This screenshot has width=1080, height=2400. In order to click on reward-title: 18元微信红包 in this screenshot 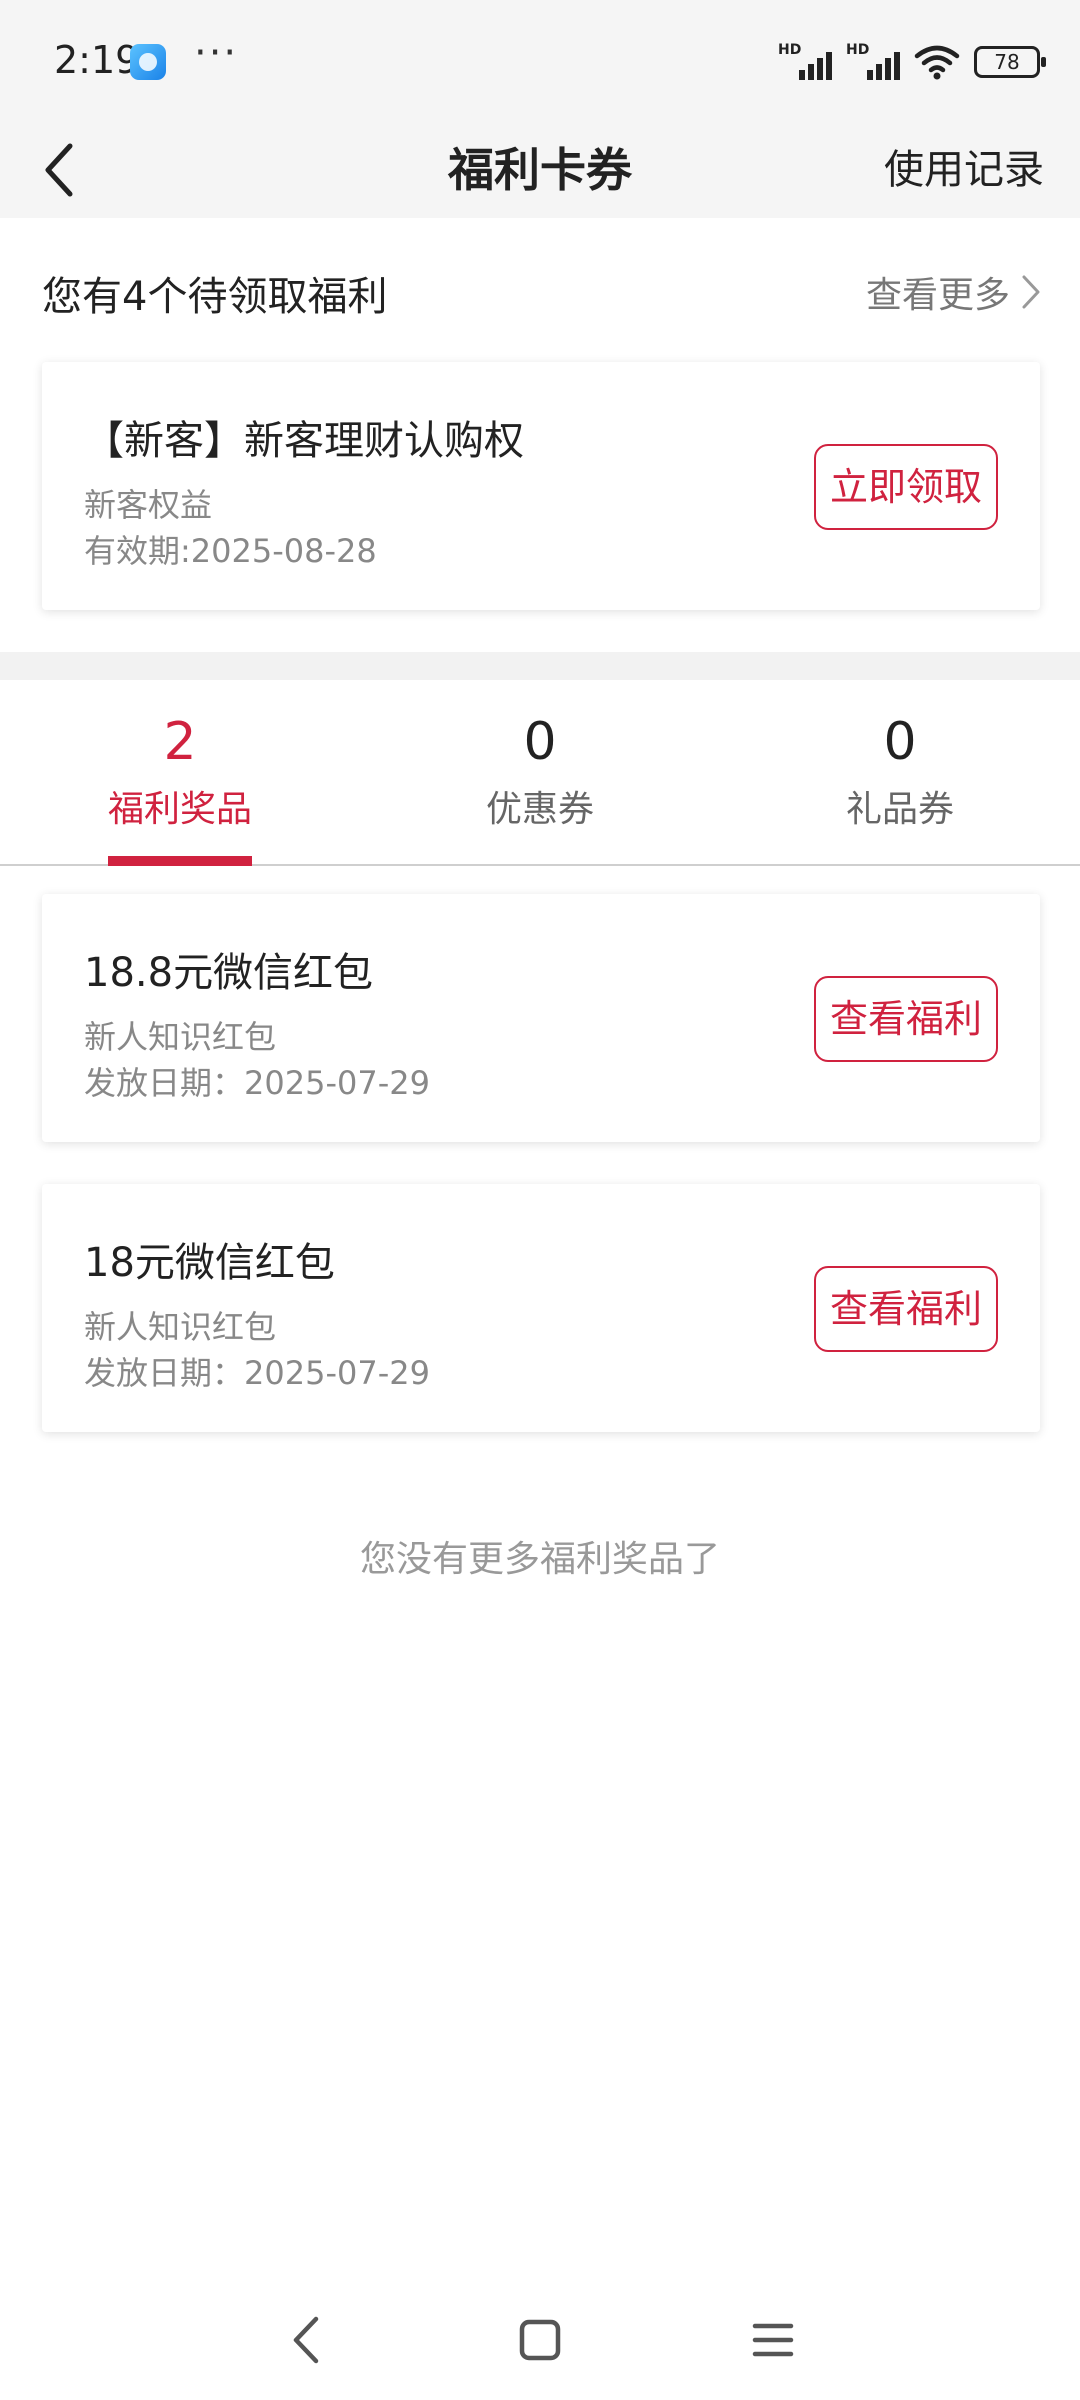, I will do `click(209, 1263)`.